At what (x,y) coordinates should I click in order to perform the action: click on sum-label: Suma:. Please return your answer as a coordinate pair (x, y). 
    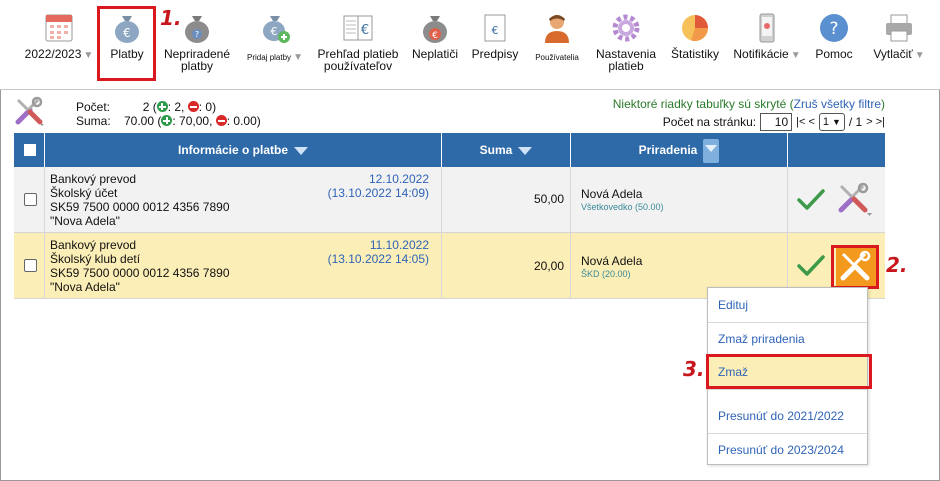
    Looking at the image, I should click on (93, 121).